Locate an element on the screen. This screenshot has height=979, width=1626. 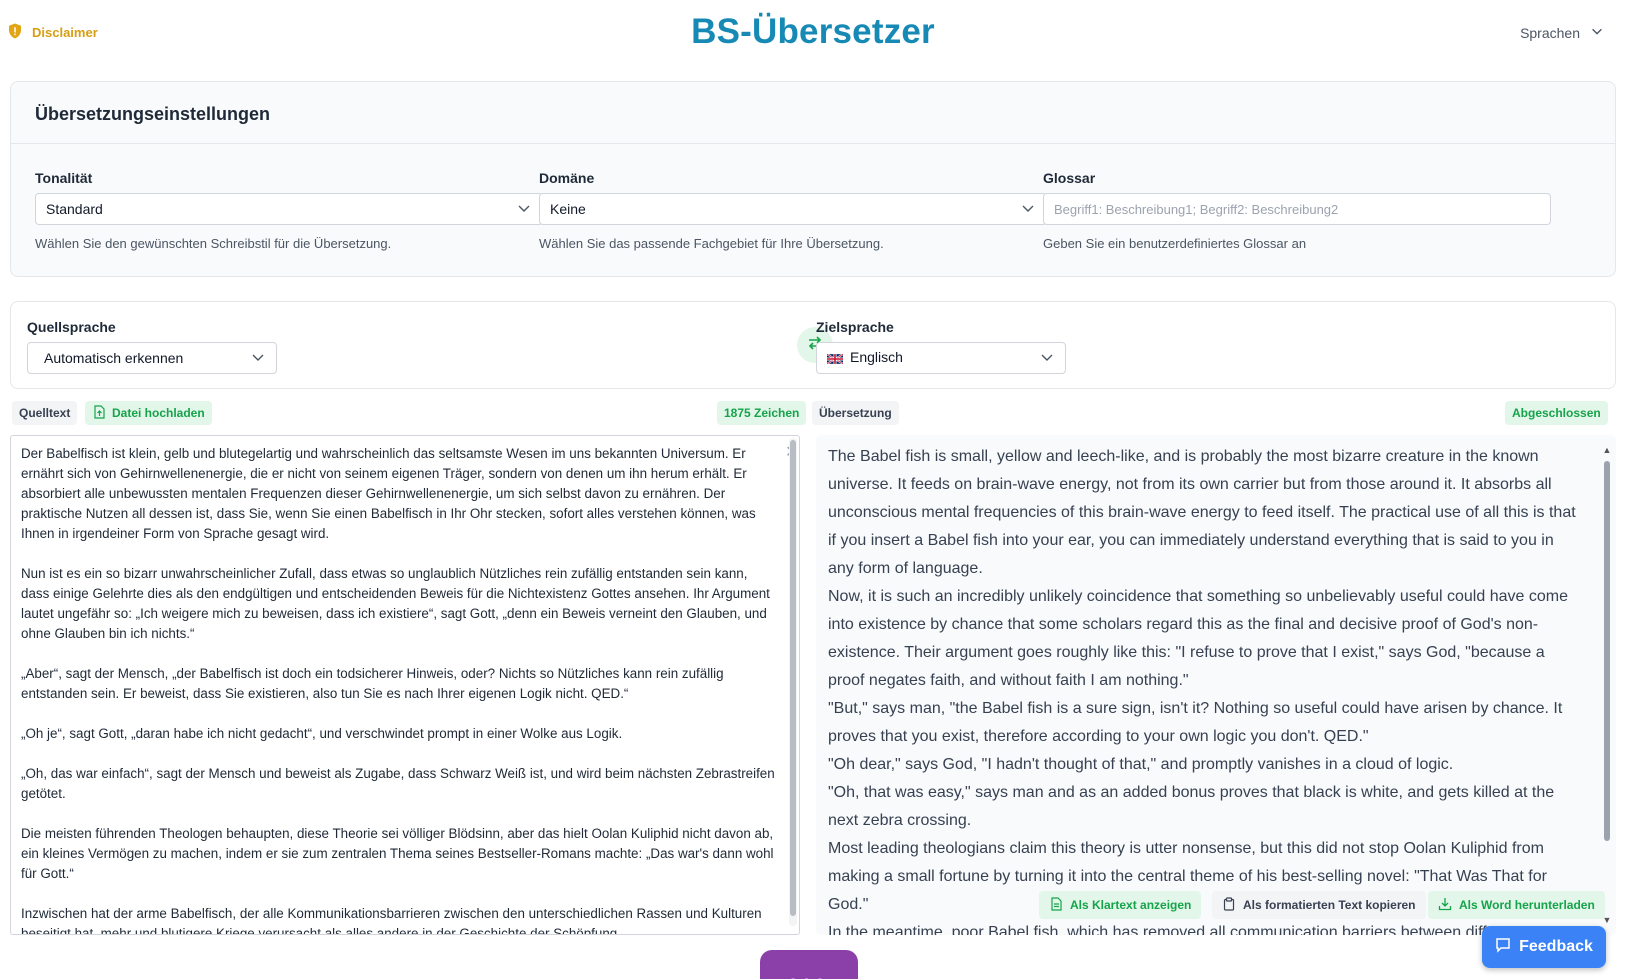
target-language-value: Englisch is located at coordinates (876, 357).